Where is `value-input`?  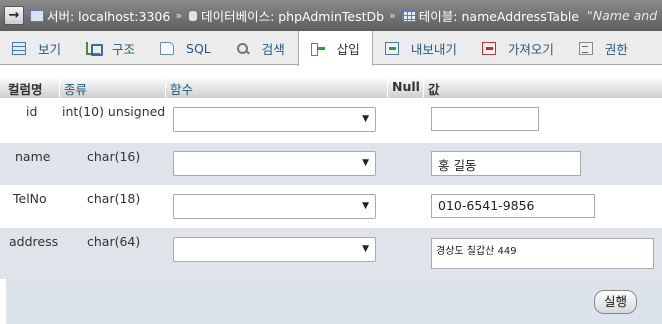 value-input is located at coordinates (485, 119).